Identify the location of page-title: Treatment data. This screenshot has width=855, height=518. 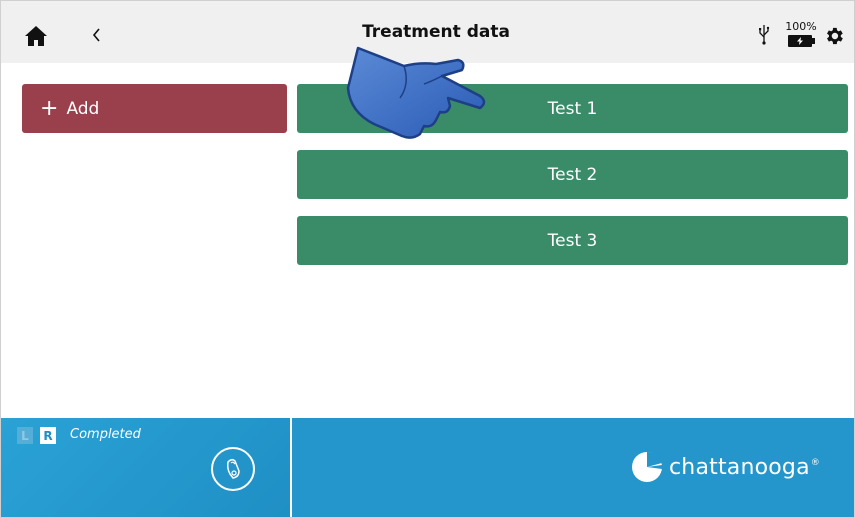
(436, 32).